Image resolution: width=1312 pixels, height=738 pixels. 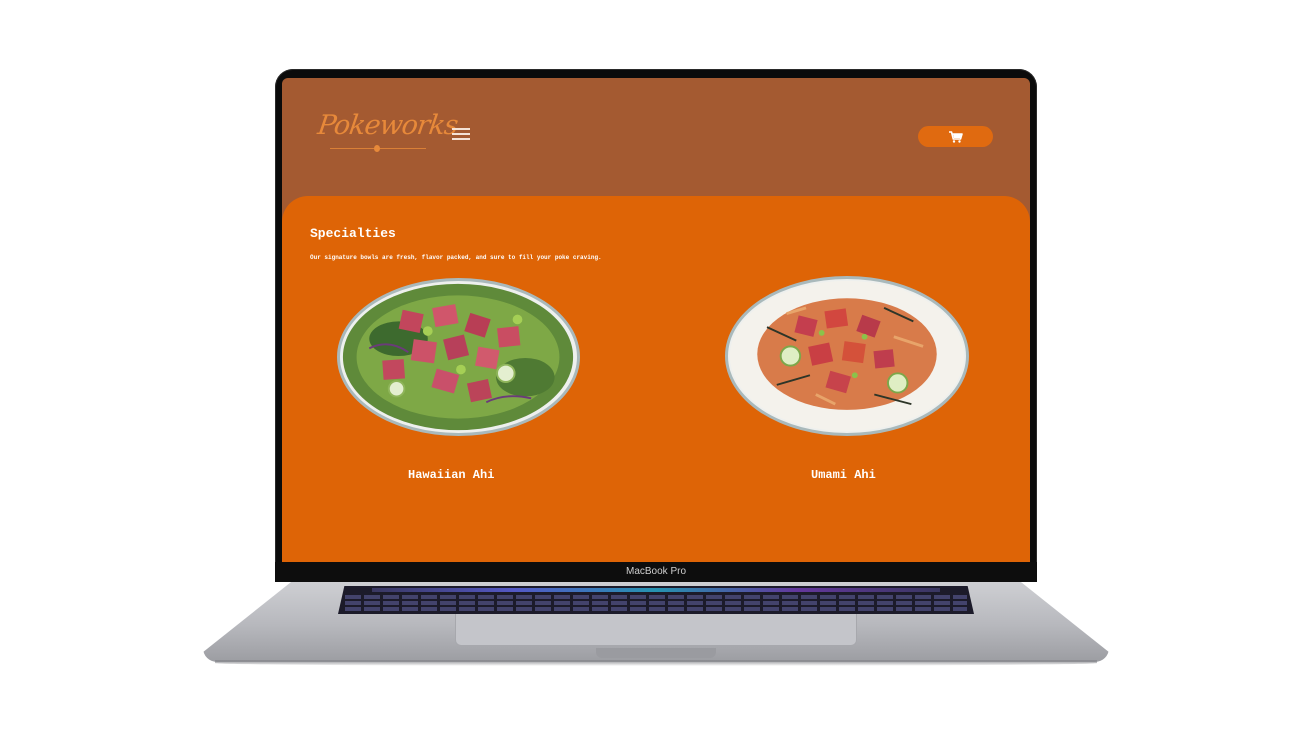 What do you see at coordinates (656, 630) in the screenshot?
I see `trackpad` at bounding box center [656, 630].